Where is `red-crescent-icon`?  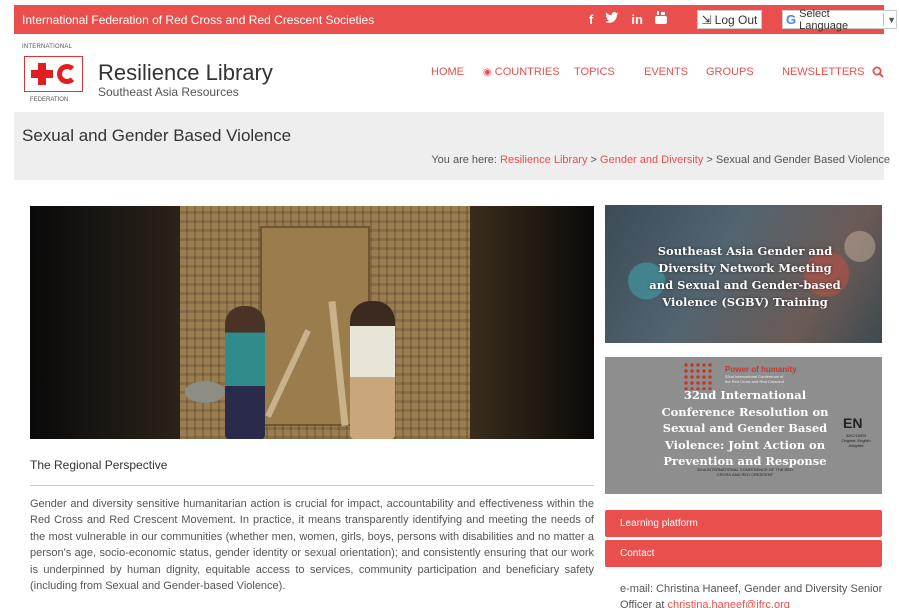
red-crescent-icon is located at coordinates (66, 74).